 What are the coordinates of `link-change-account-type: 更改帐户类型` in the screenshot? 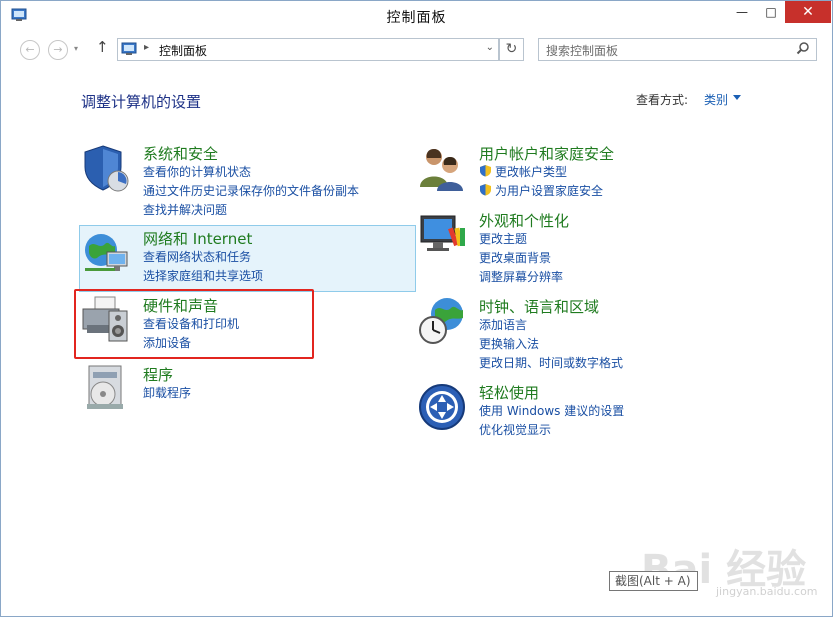 It's located at (523, 171).